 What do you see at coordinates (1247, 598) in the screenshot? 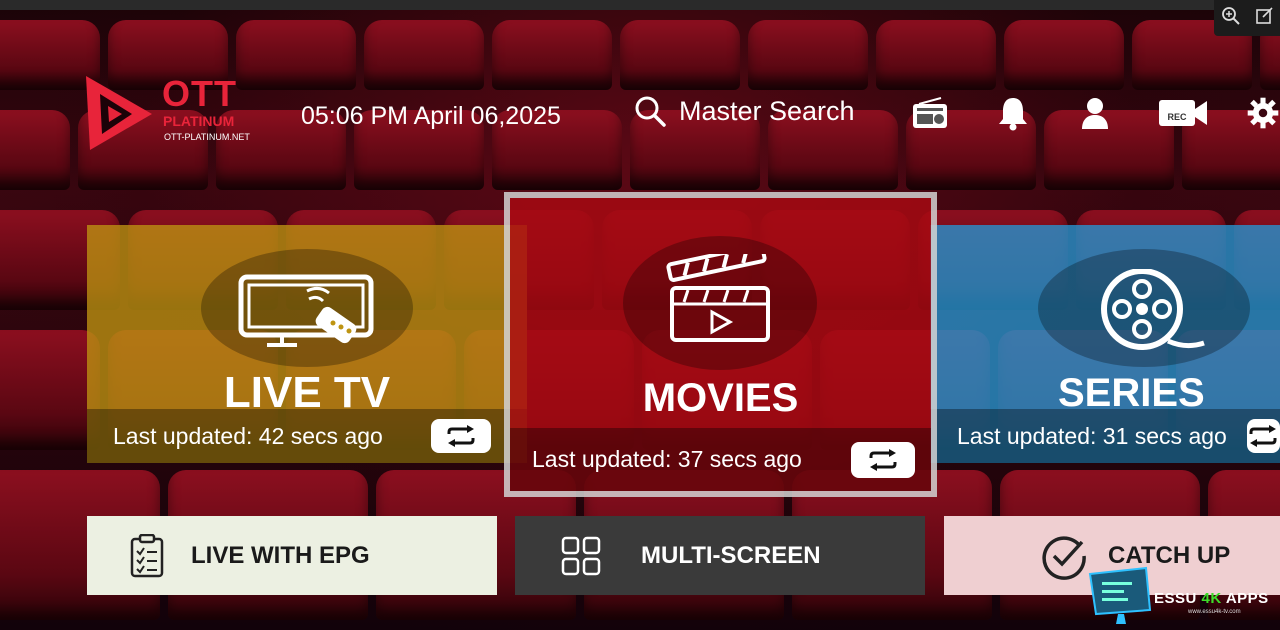
I see `watermark-brand-c: APPS` at bounding box center [1247, 598].